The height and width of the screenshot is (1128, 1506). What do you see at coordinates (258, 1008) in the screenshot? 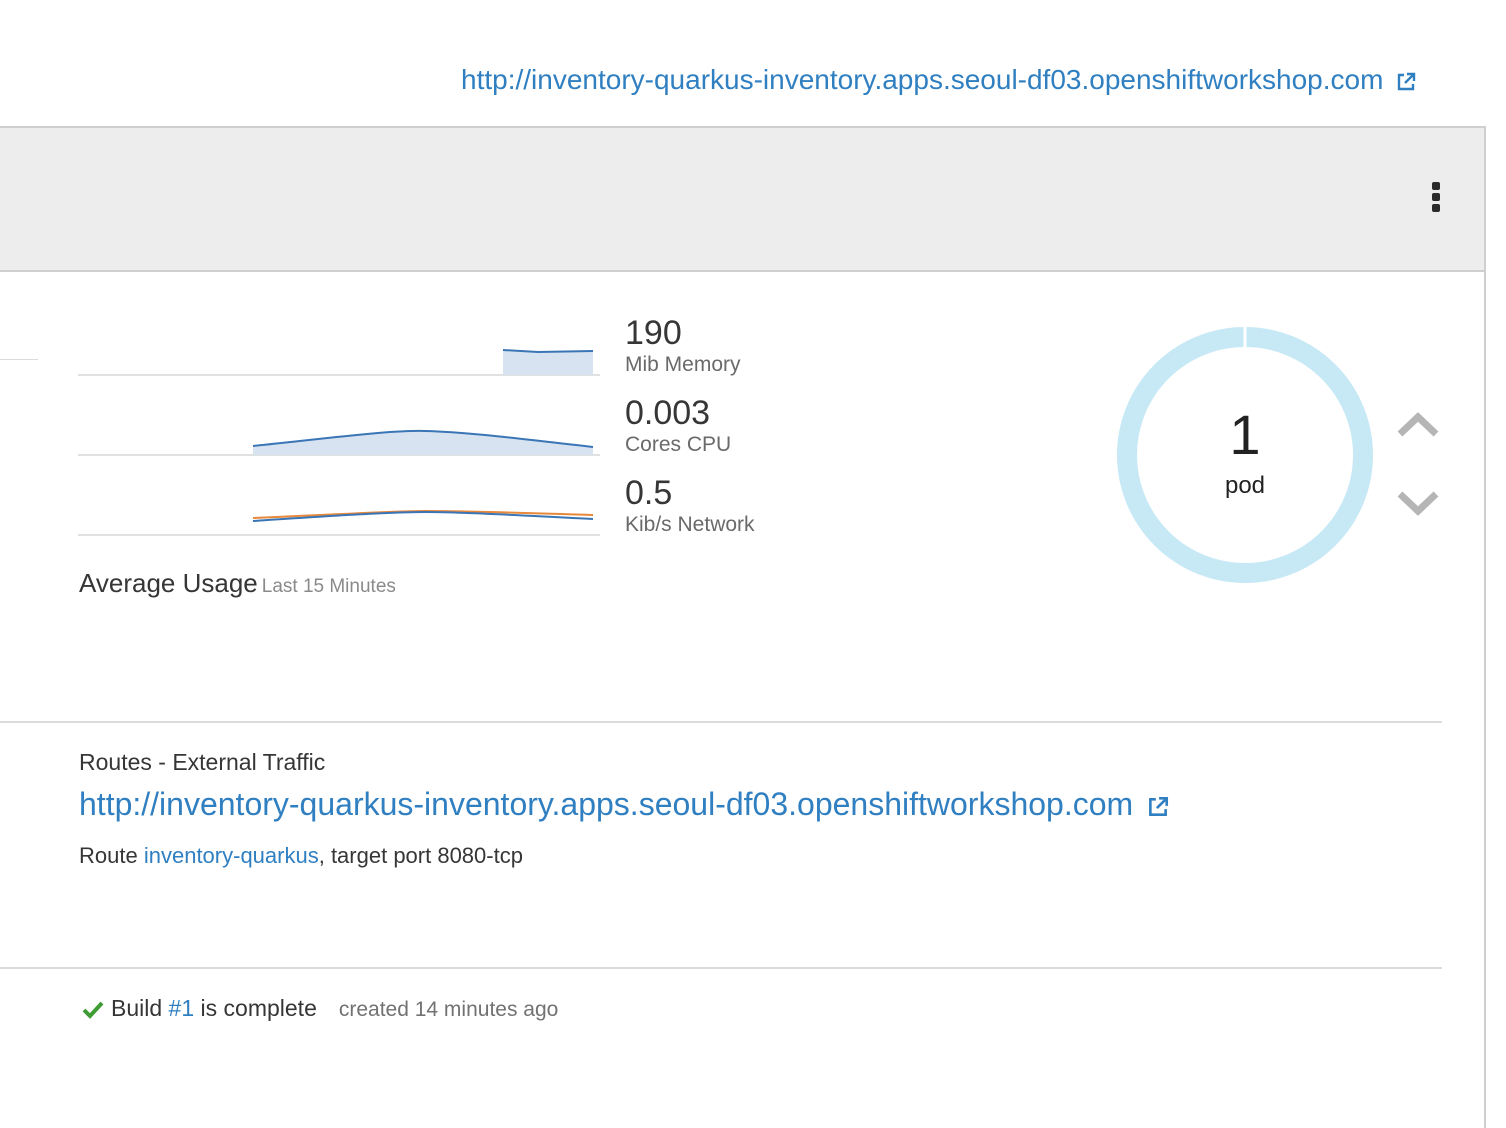
I see `build-suffix: is complete` at bounding box center [258, 1008].